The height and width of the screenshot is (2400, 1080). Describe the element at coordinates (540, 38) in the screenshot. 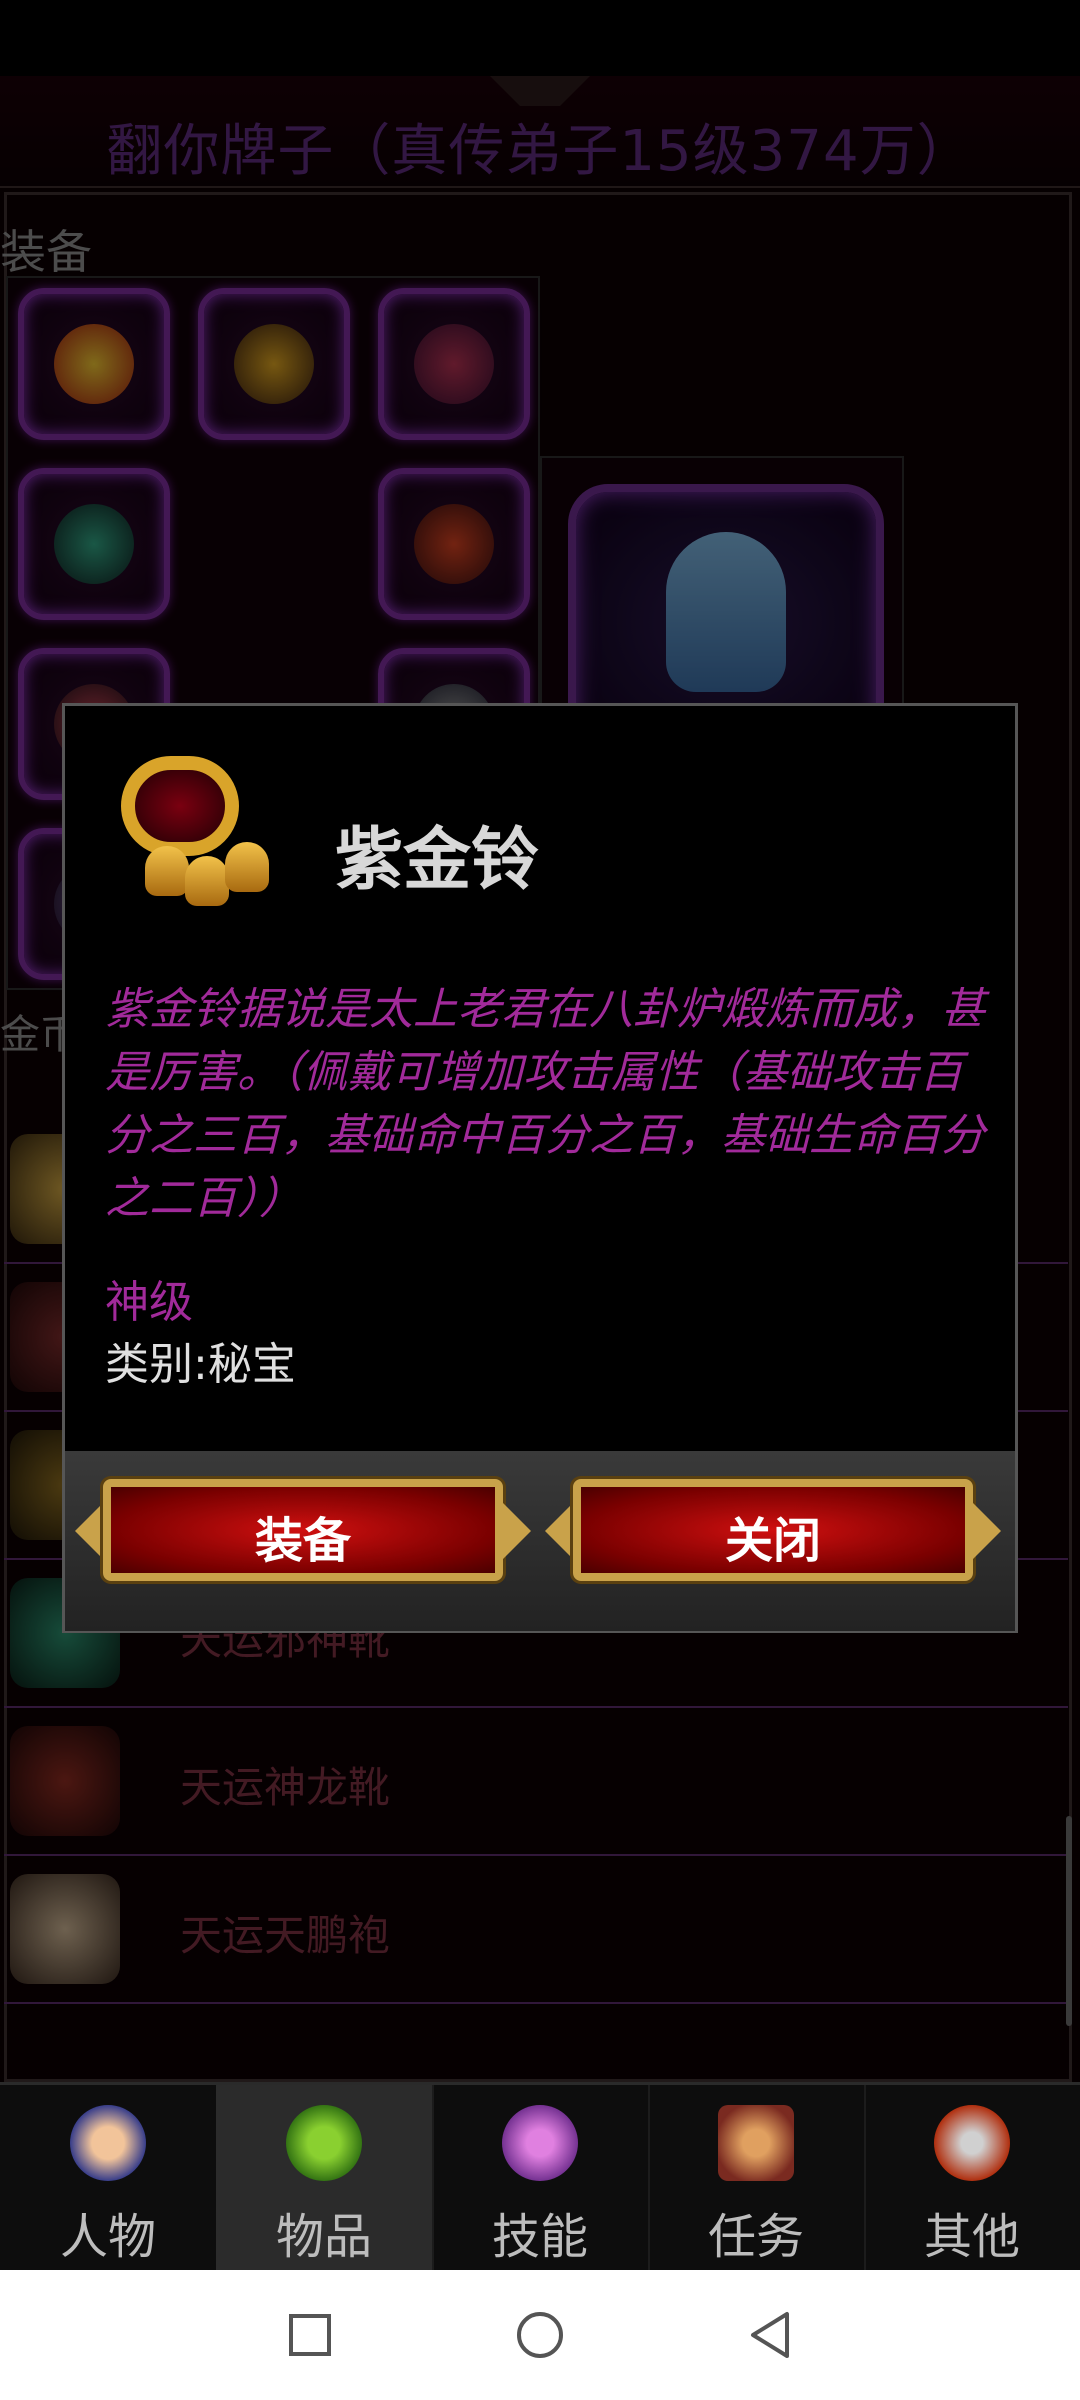

I see `status-bar` at that location.